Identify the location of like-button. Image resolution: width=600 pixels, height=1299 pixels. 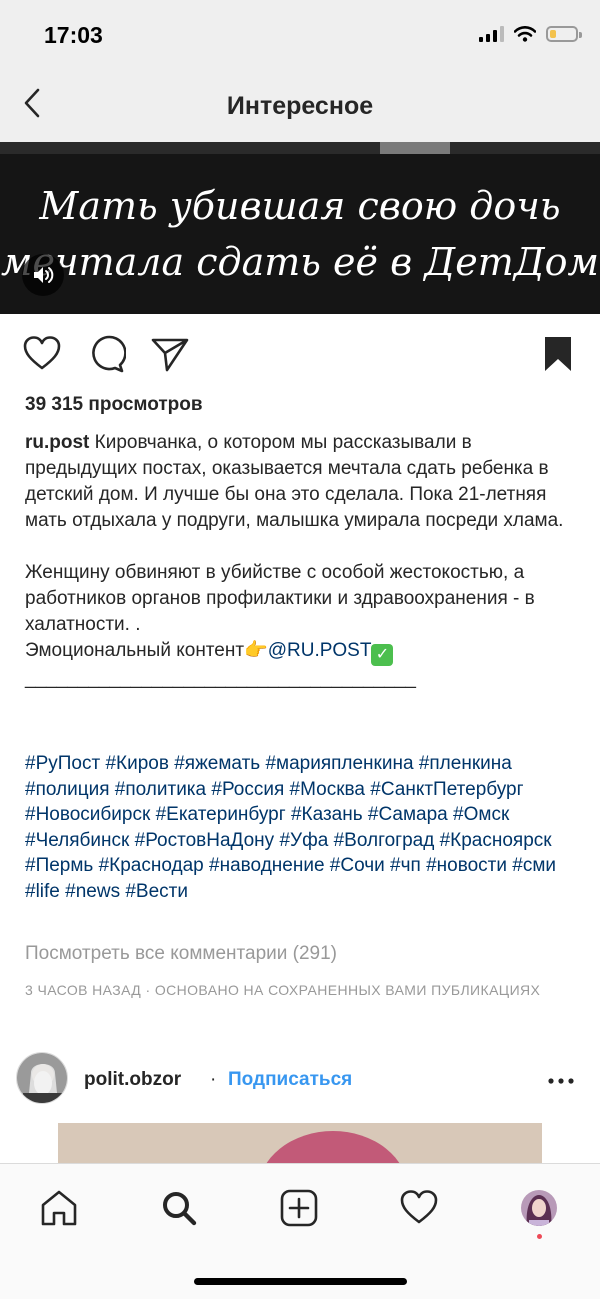
(42, 354).